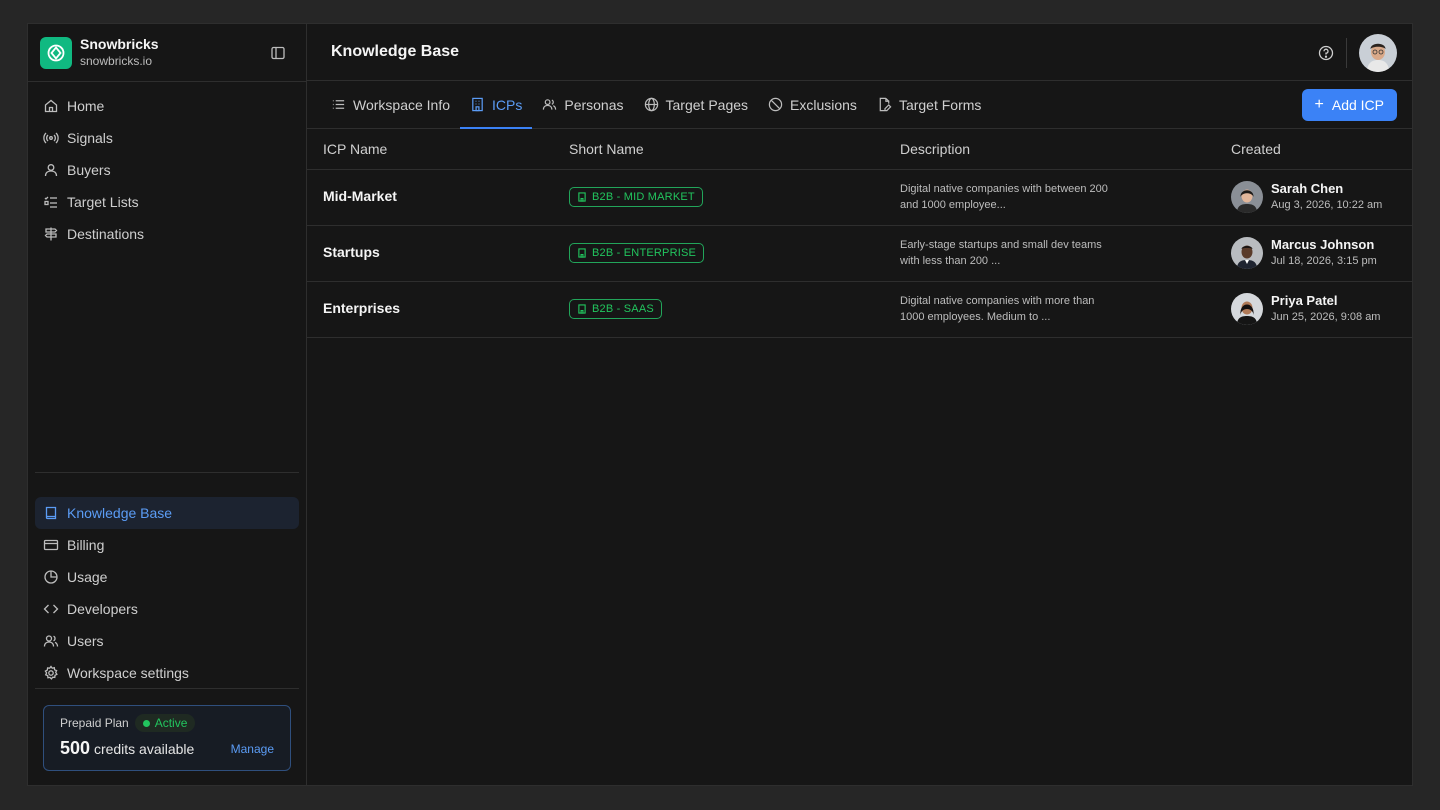  Describe the element at coordinates (171, 723) in the screenshot. I see `status-badge-label: Active` at that location.